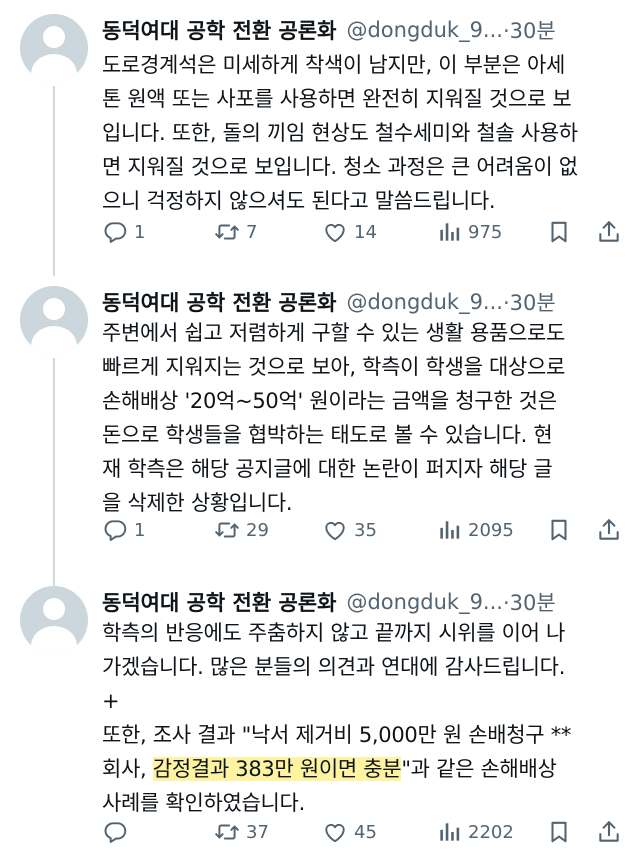 This screenshot has height=854, width=640. Describe the element at coordinates (340, 133) in the screenshot. I see `tweet-line: 입니다. 또한, 돌의 끼임 현상도 철수세미와 철솔 사용하` at that location.